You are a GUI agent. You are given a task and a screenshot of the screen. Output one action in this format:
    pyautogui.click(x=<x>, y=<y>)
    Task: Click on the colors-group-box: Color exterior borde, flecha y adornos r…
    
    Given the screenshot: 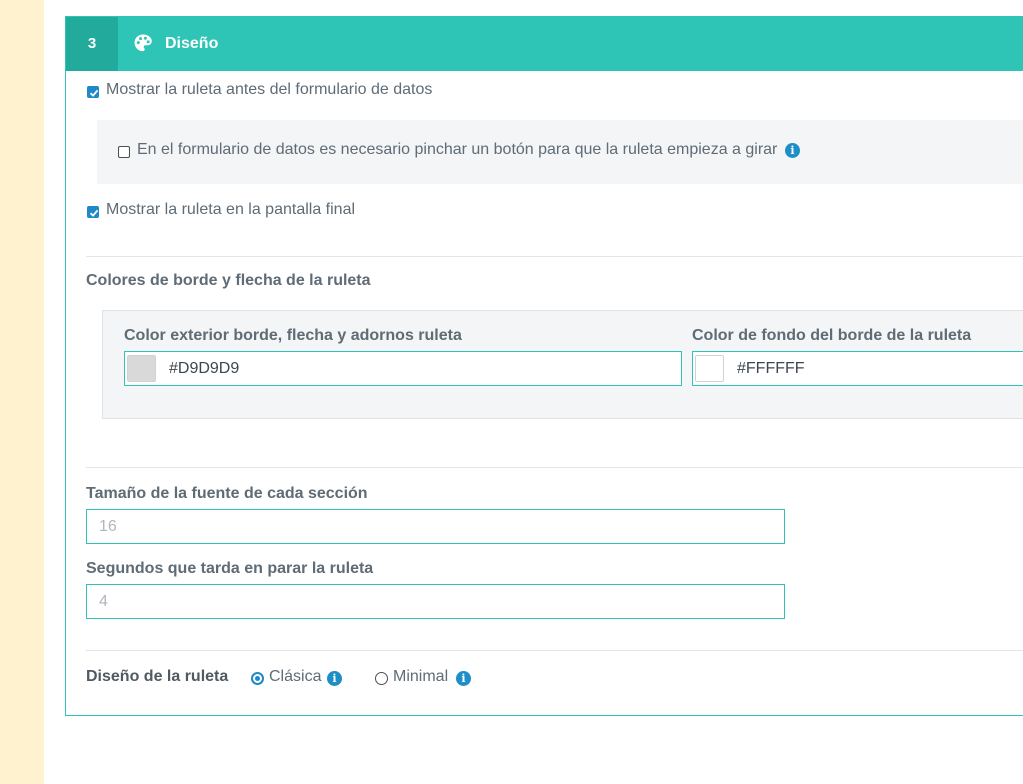 What is the action you would take?
    pyautogui.click(x=562, y=364)
    